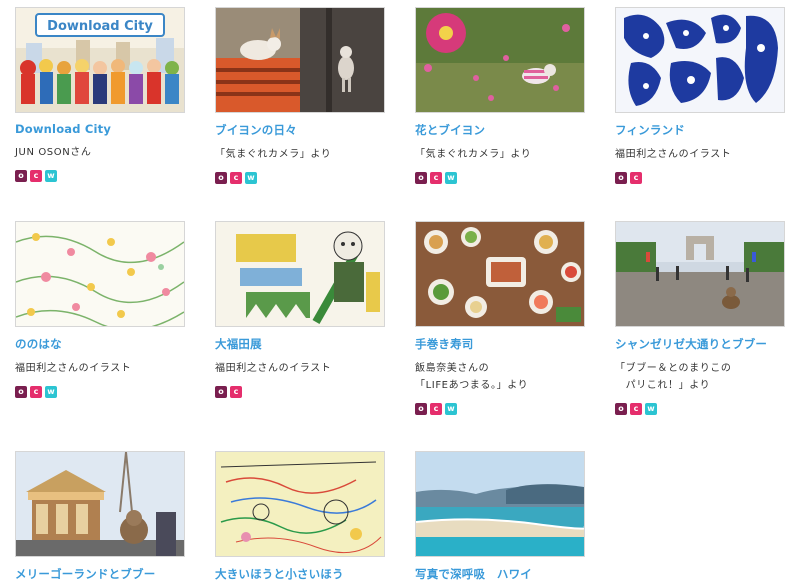 The width and height of the screenshot is (800, 582). I want to click on thumbnail-merry-go-round, so click(100, 504).